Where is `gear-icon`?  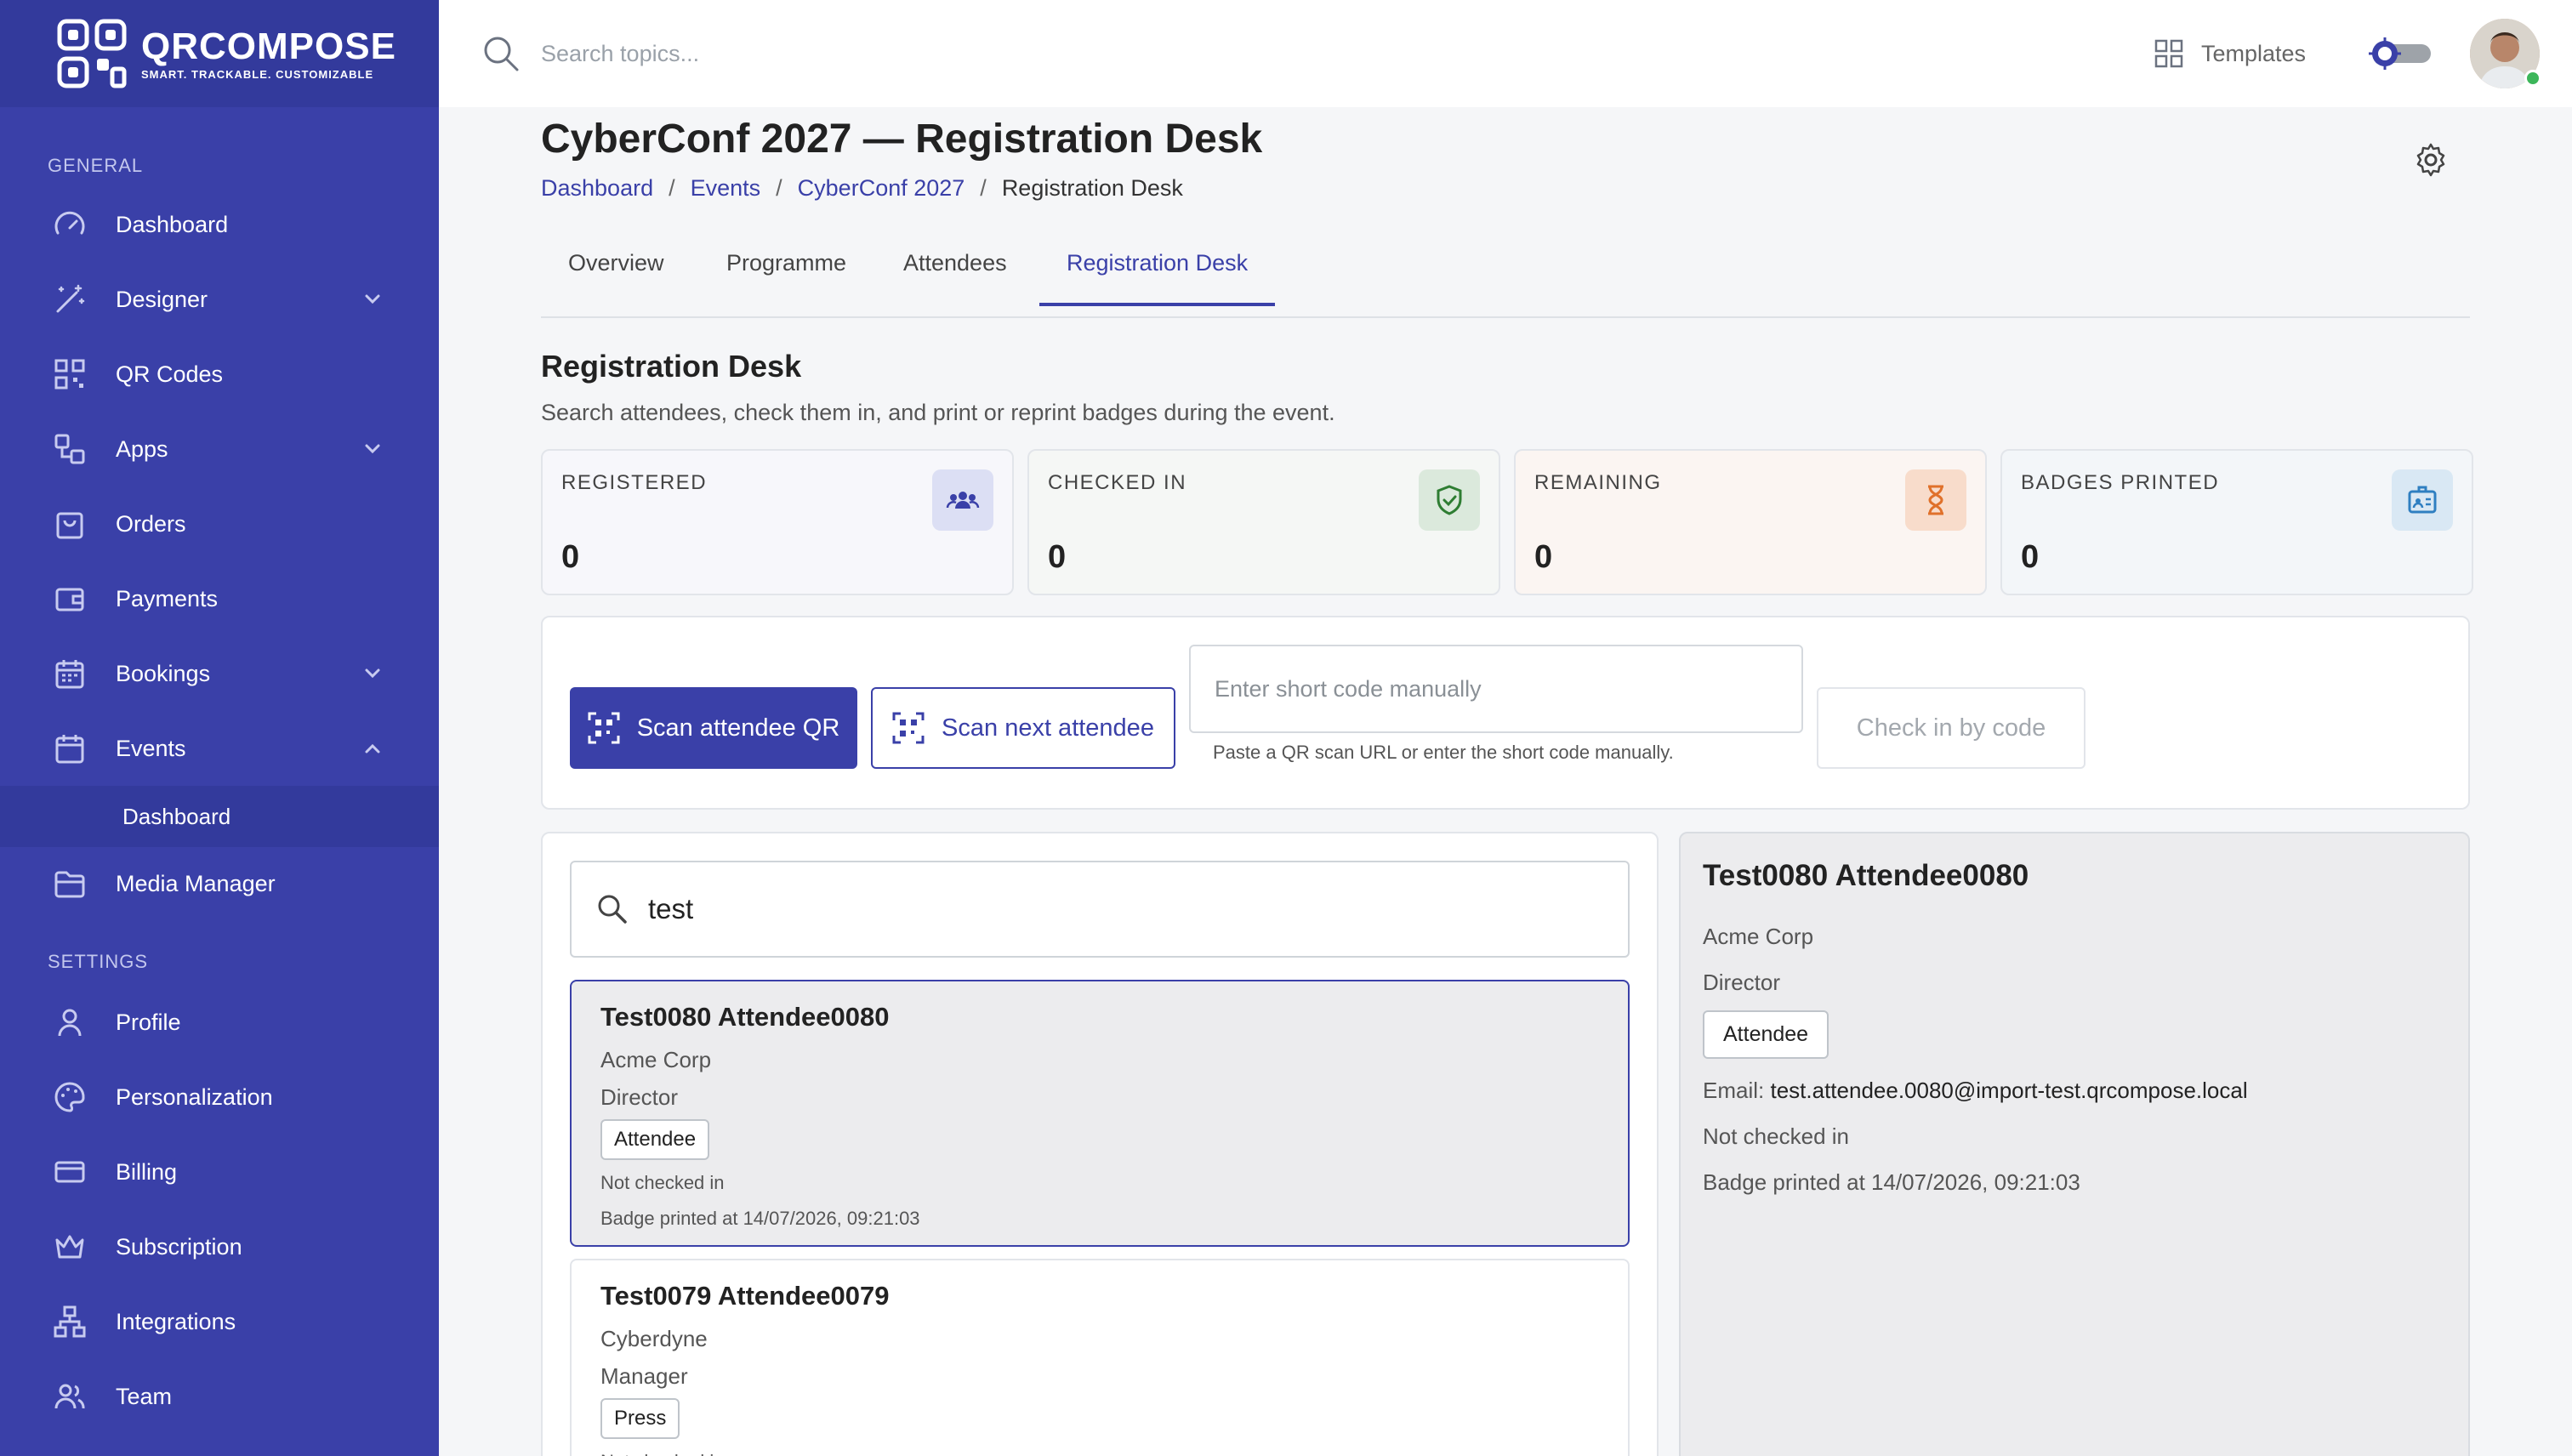 gear-icon is located at coordinates (2431, 160).